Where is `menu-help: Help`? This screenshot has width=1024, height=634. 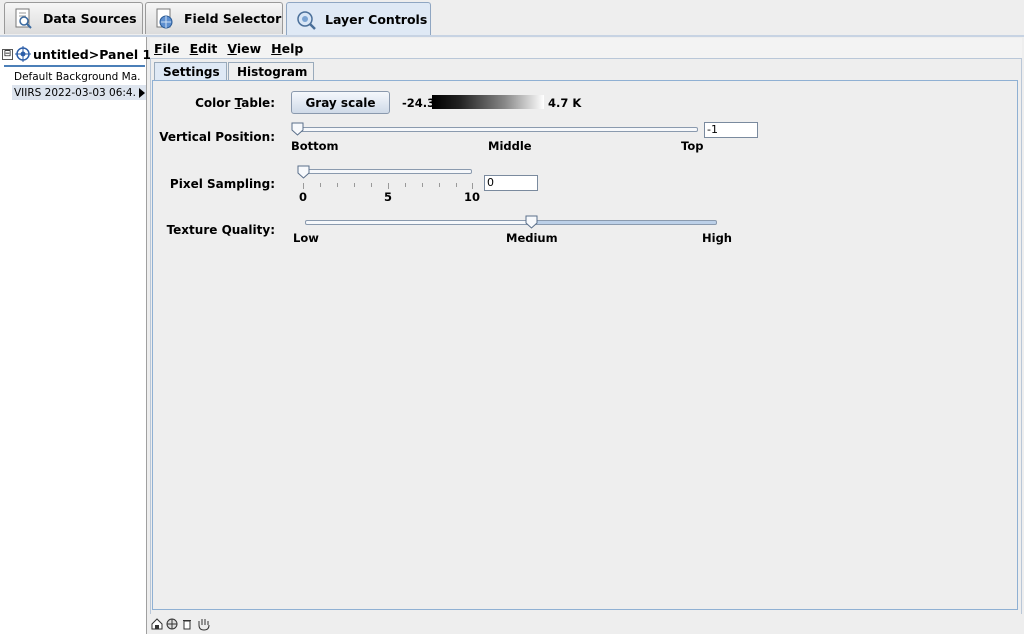
menu-help: Help is located at coordinates (287, 48).